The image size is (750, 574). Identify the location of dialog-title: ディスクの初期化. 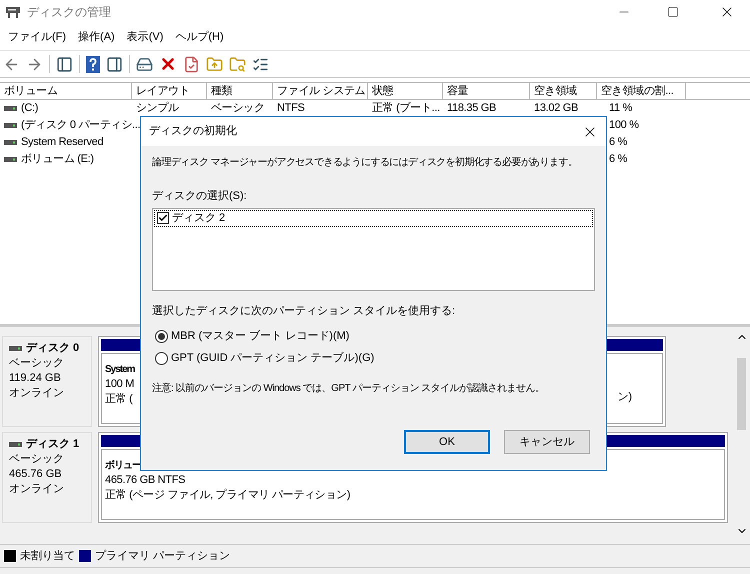
(193, 132).